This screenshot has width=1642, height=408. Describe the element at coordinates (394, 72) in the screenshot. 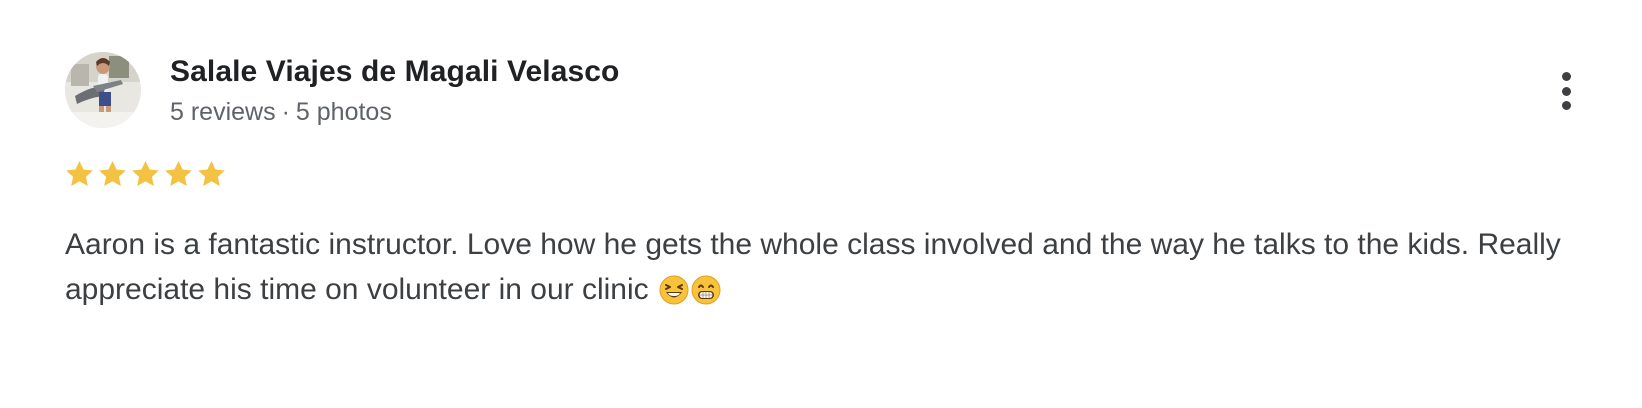

I see `reviewer-name: Salale Viajes de Magali Velasco` at that location.